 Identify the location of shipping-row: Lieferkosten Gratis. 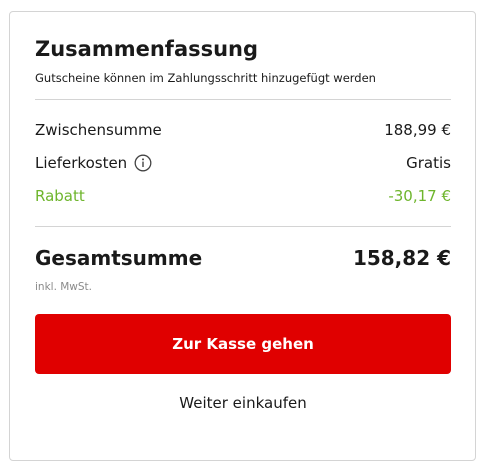
(243, 163).